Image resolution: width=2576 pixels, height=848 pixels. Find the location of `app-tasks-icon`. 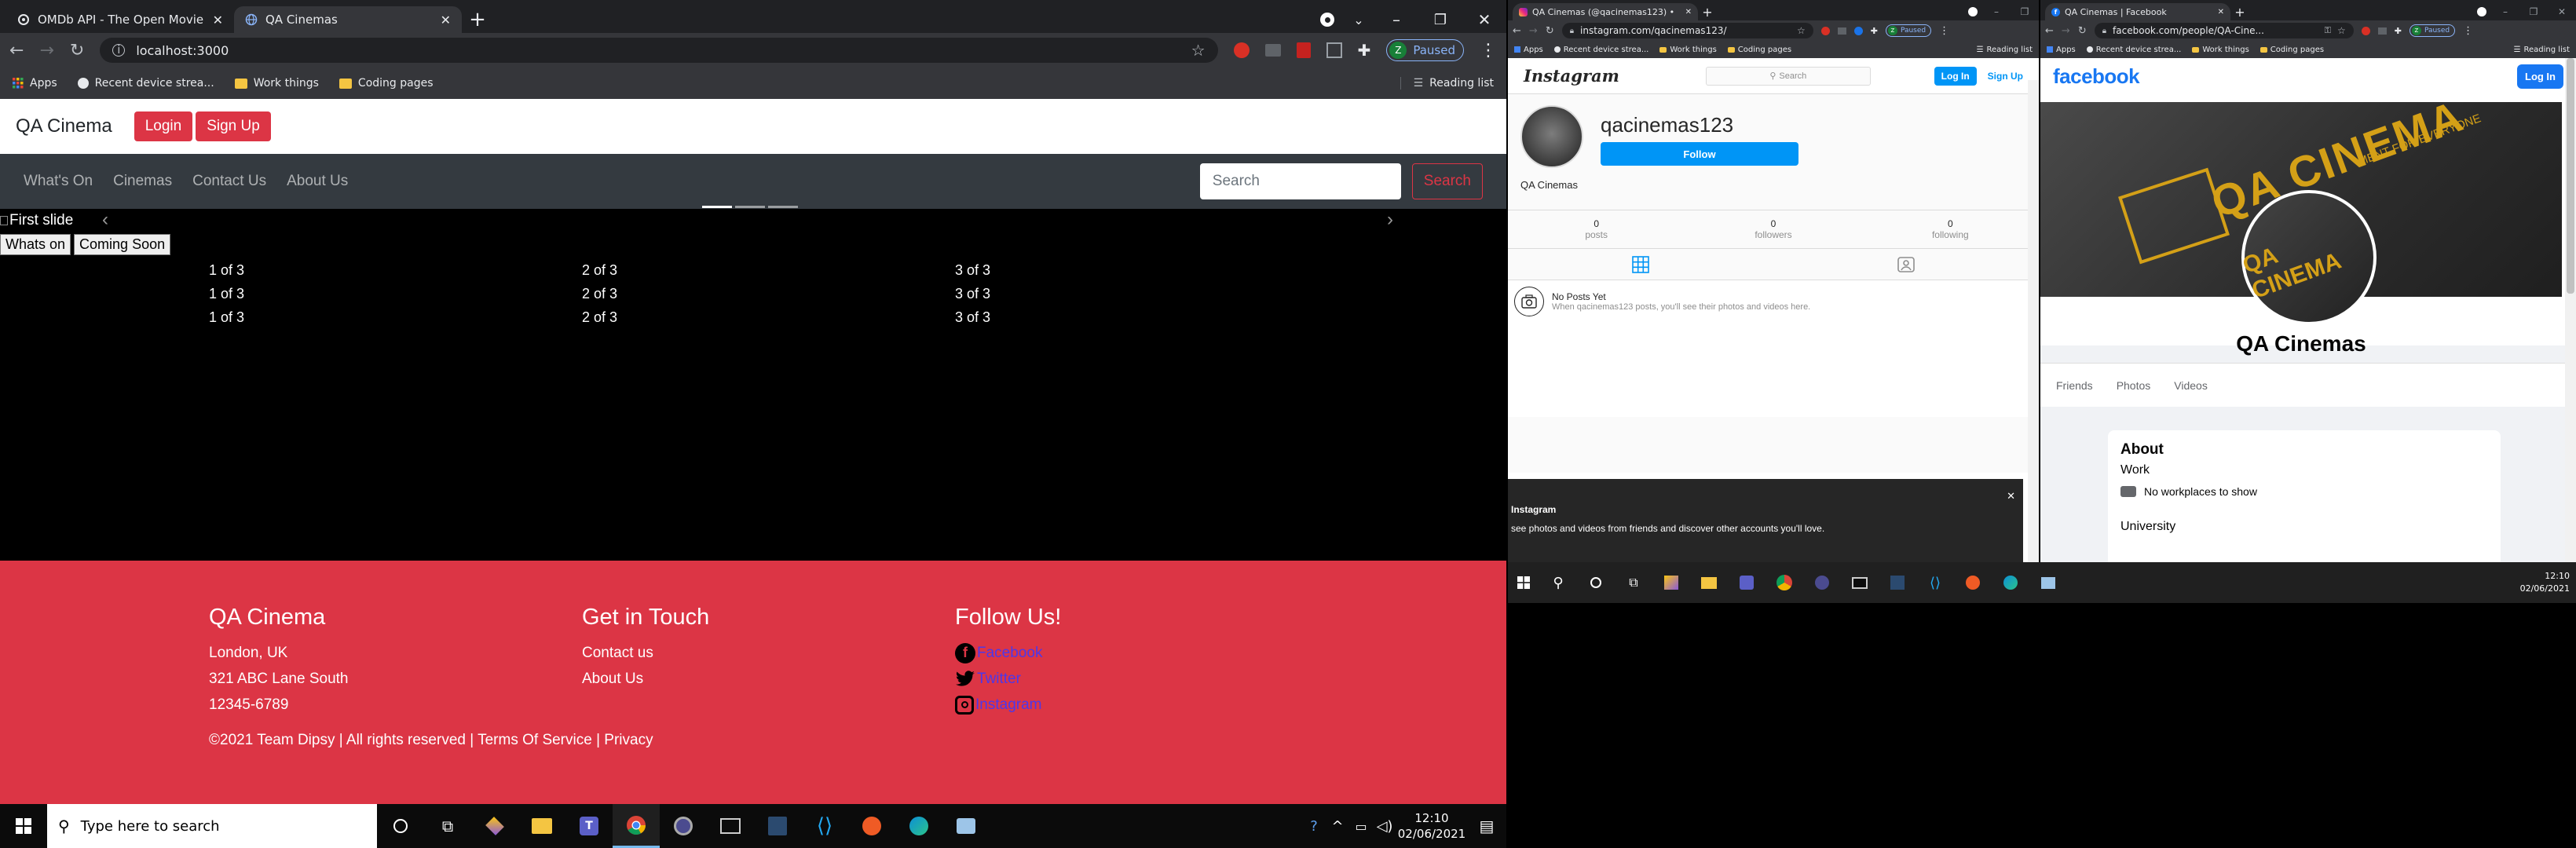

app-tasks-icon is located at coordinates (1671, 583).